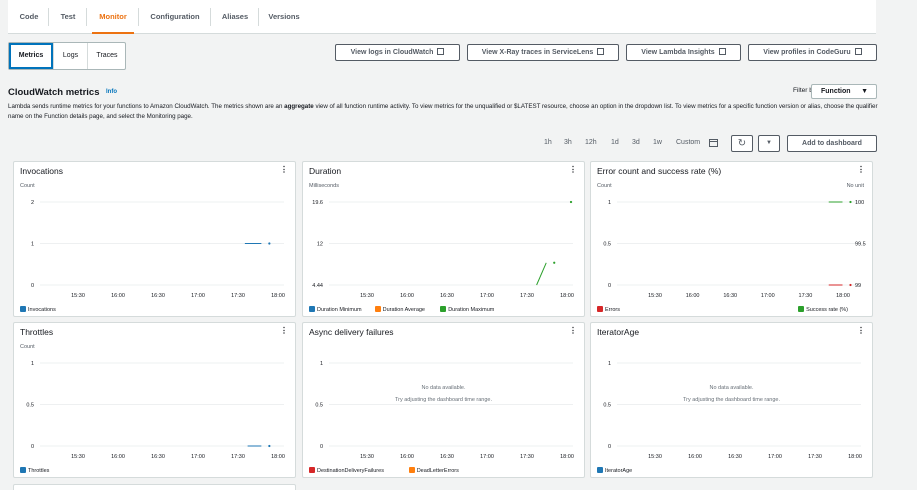 The image size is (917, 490). What do you see at coordinates (324, 186) in the screenshot?
I see `y-axis-unit: Milliseconds` at bounding box center [324, 186].